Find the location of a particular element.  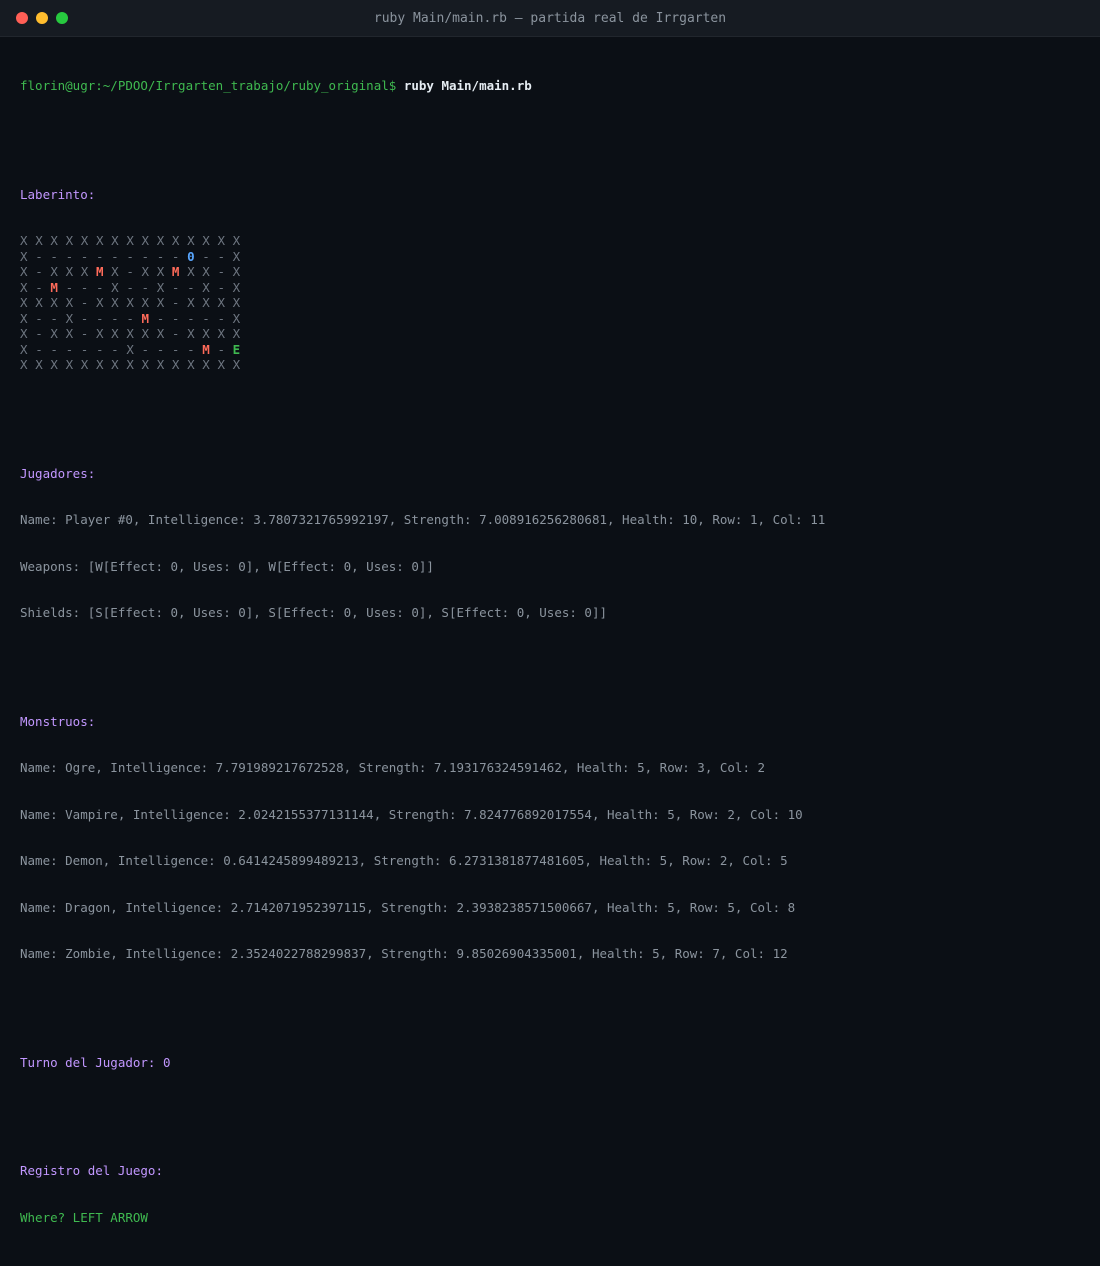

turn-indicator: Turno del Jugador: 0 is located at coordinates (95, 1062).